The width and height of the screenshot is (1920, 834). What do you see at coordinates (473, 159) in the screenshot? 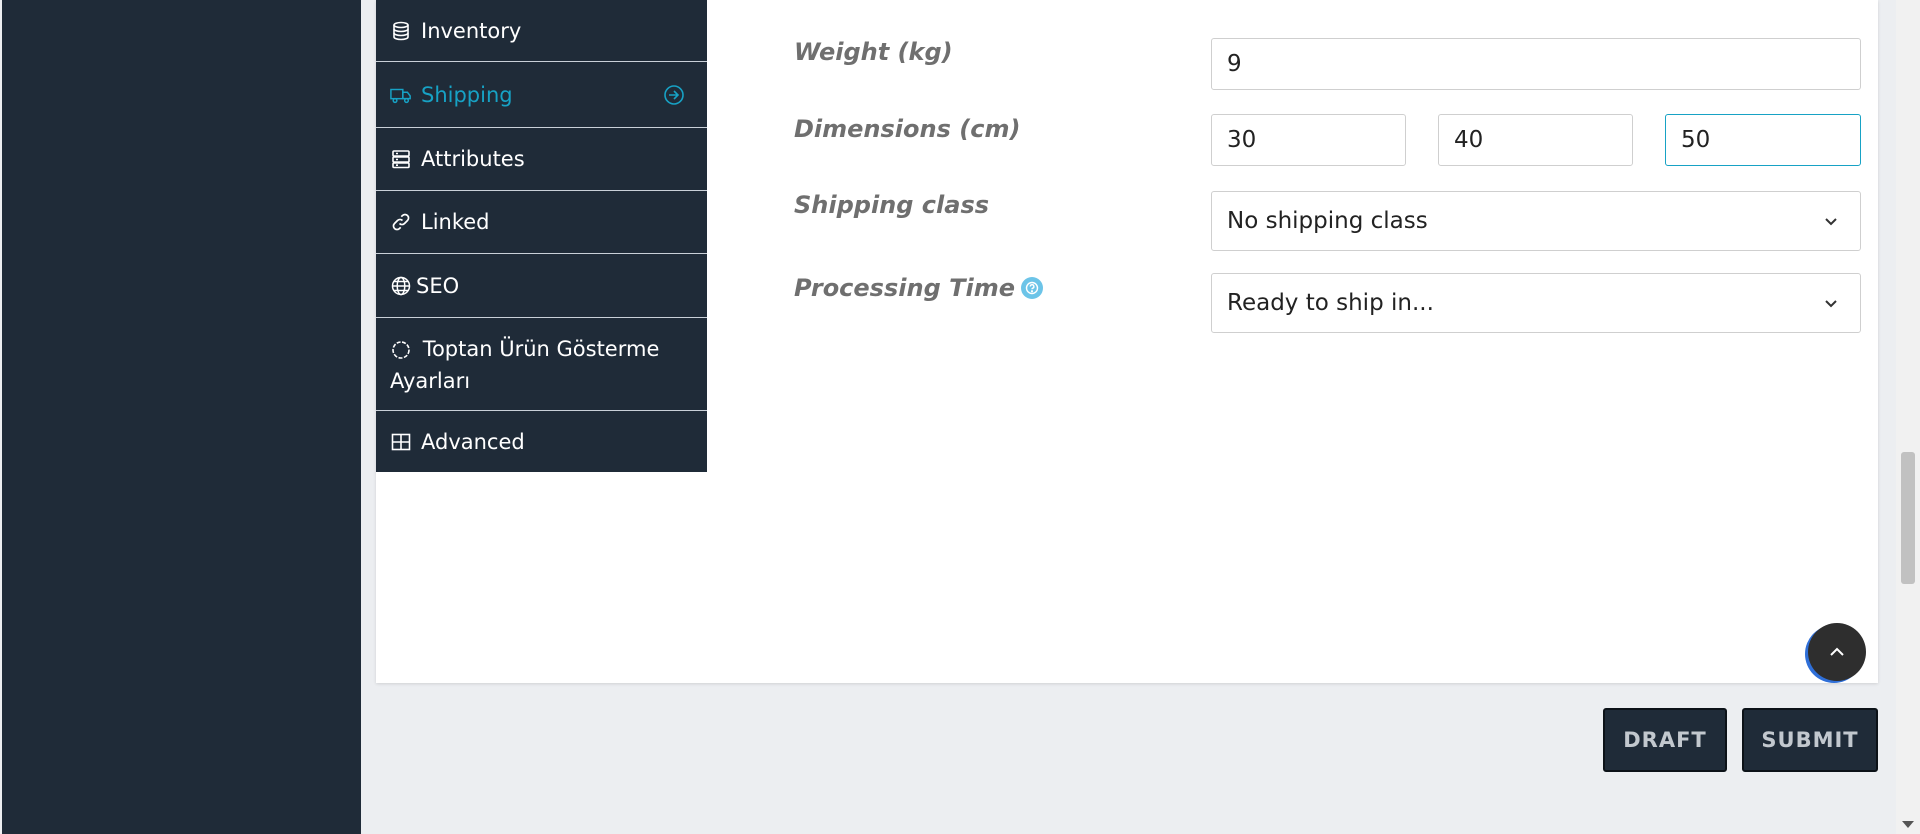
I see `tab-label: Attributes` at bounding box center [473, 159].